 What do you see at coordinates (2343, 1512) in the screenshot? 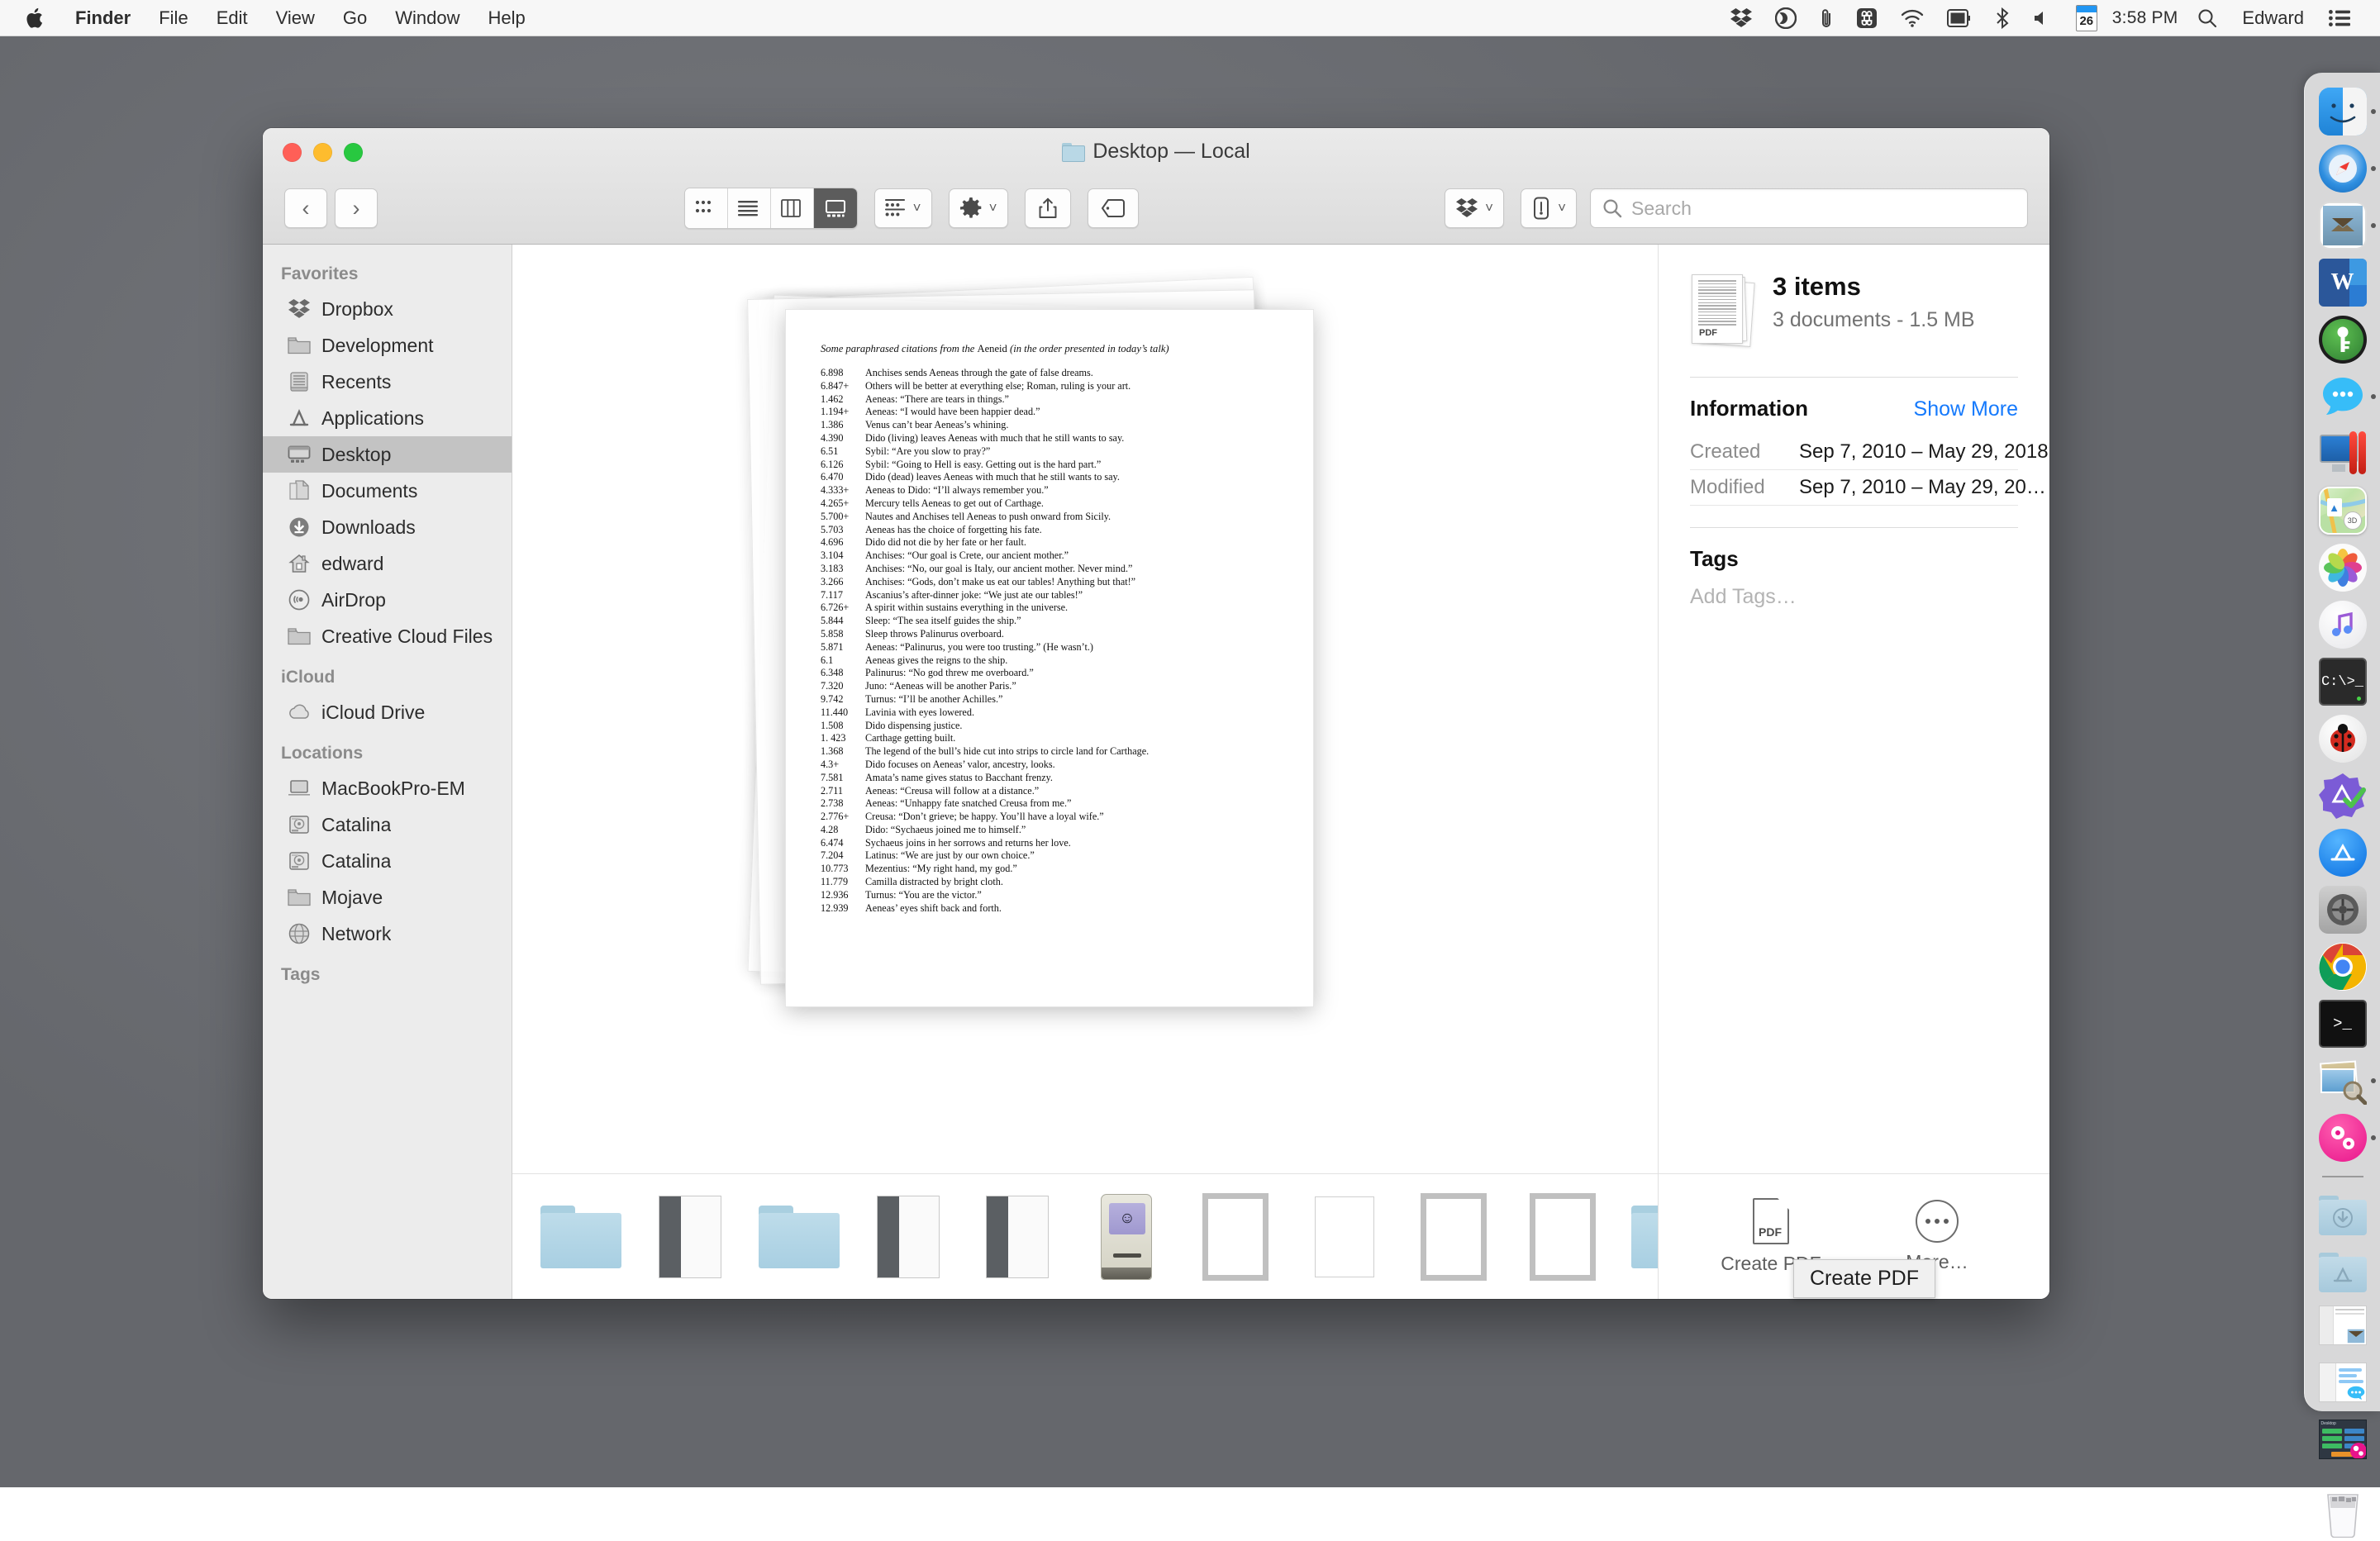
I see `trash-icon` at bounding box center [2343, 1512].